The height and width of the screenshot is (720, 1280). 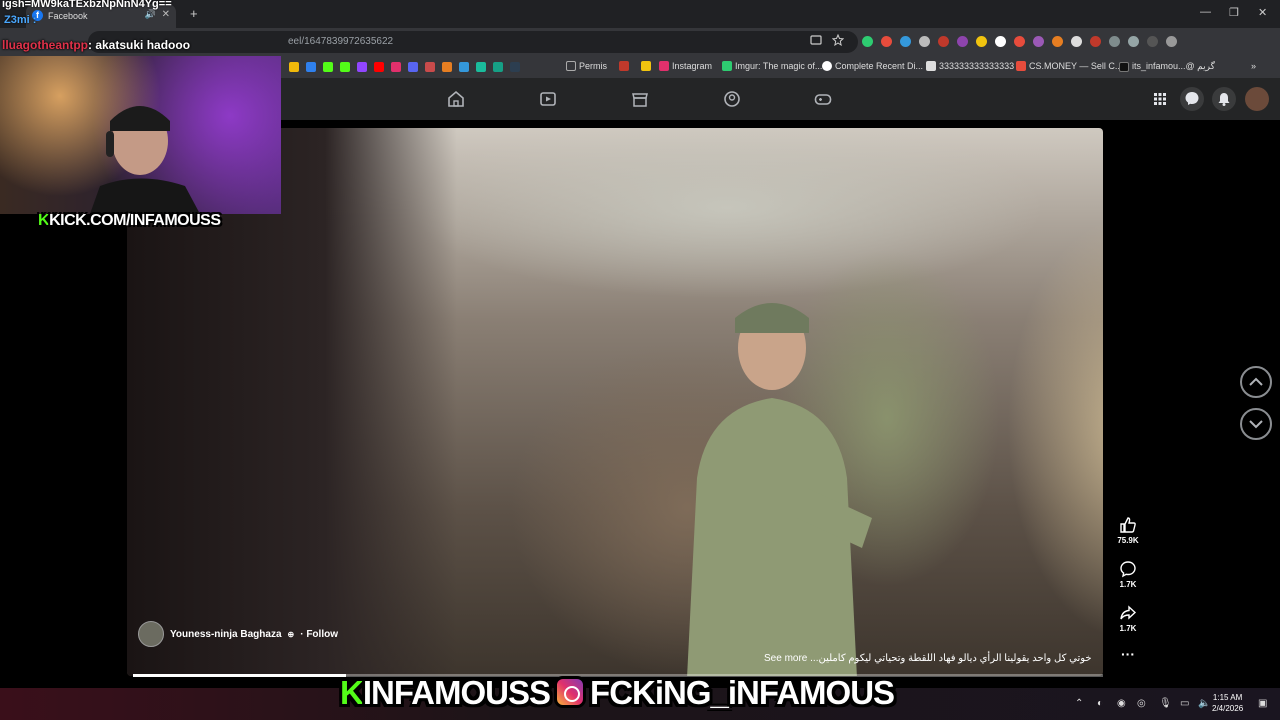 I want to click on chat-line: Z3mi :, so click(x=20, y=20).